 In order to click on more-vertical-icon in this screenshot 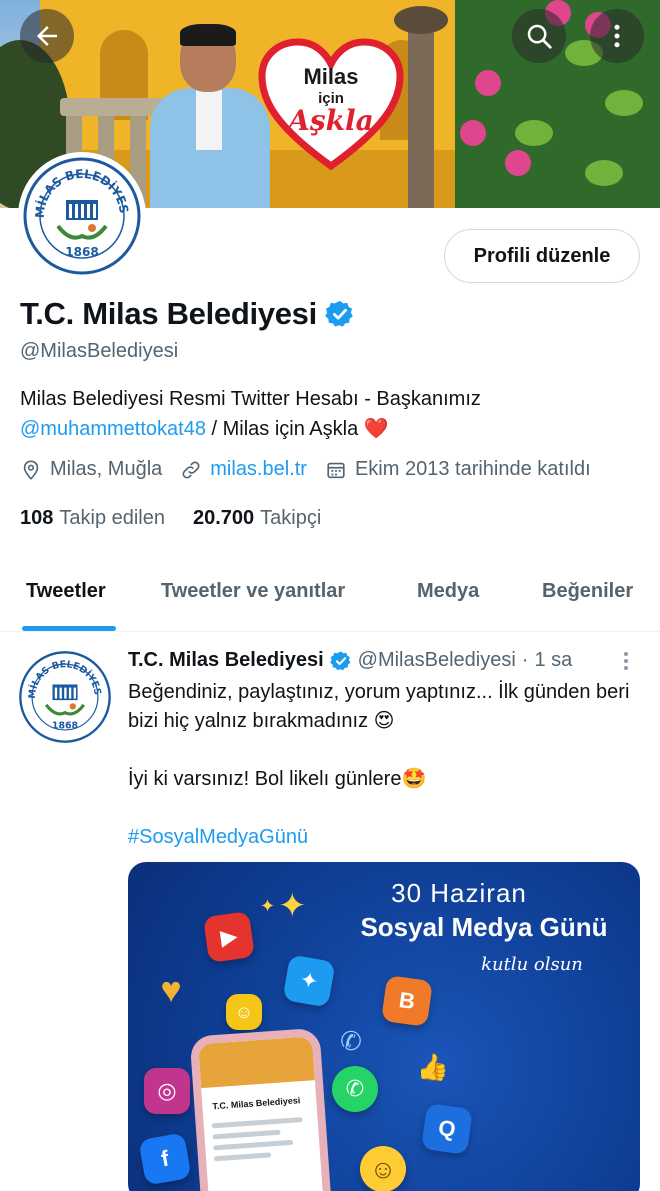, I will do `click(617, 36)`.